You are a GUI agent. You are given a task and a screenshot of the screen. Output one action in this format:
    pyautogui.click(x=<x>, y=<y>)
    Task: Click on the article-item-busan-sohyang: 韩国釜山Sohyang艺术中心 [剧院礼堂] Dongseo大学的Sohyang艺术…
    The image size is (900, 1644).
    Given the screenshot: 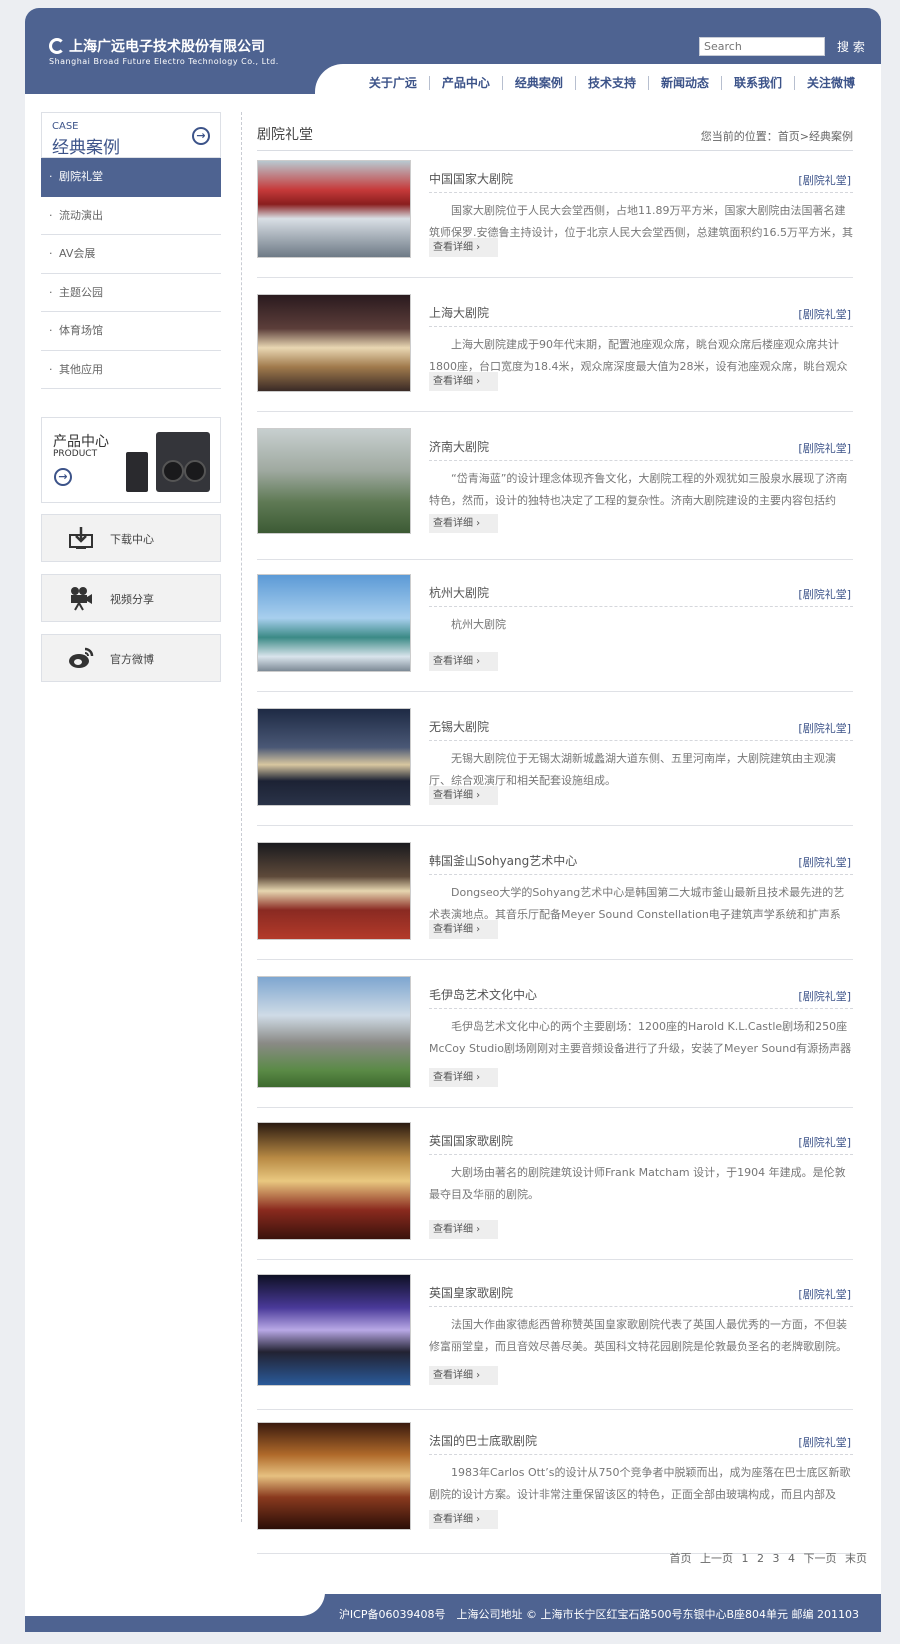 What is the action you would take?
    pyautogui.click(x=555, y=901)
    